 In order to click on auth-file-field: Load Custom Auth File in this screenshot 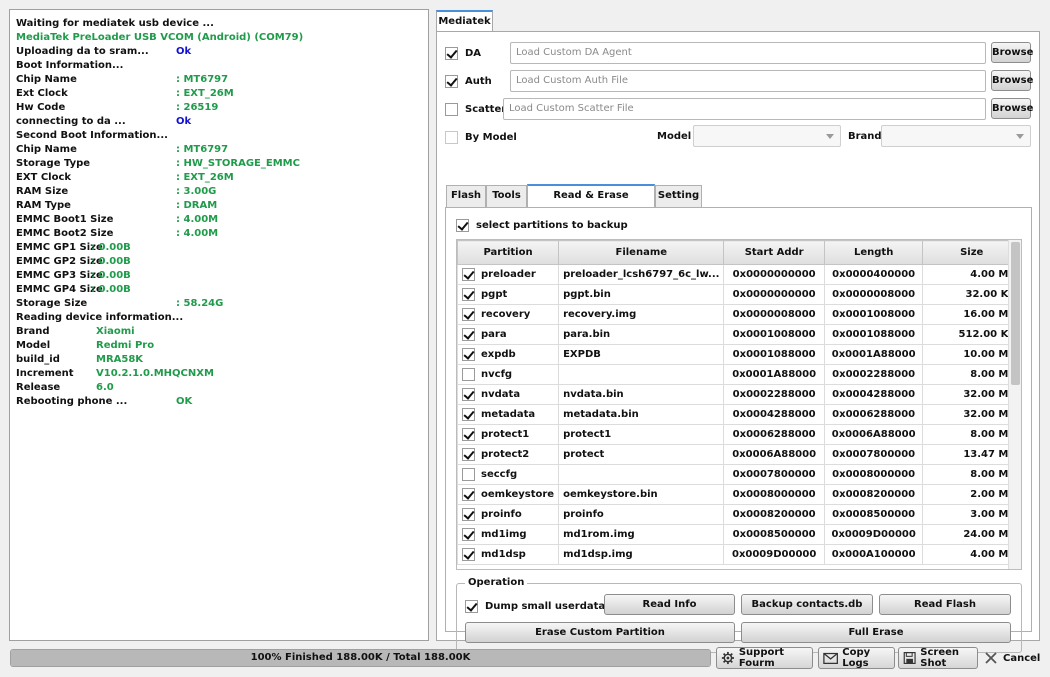, I will do `click(748, 81)`.